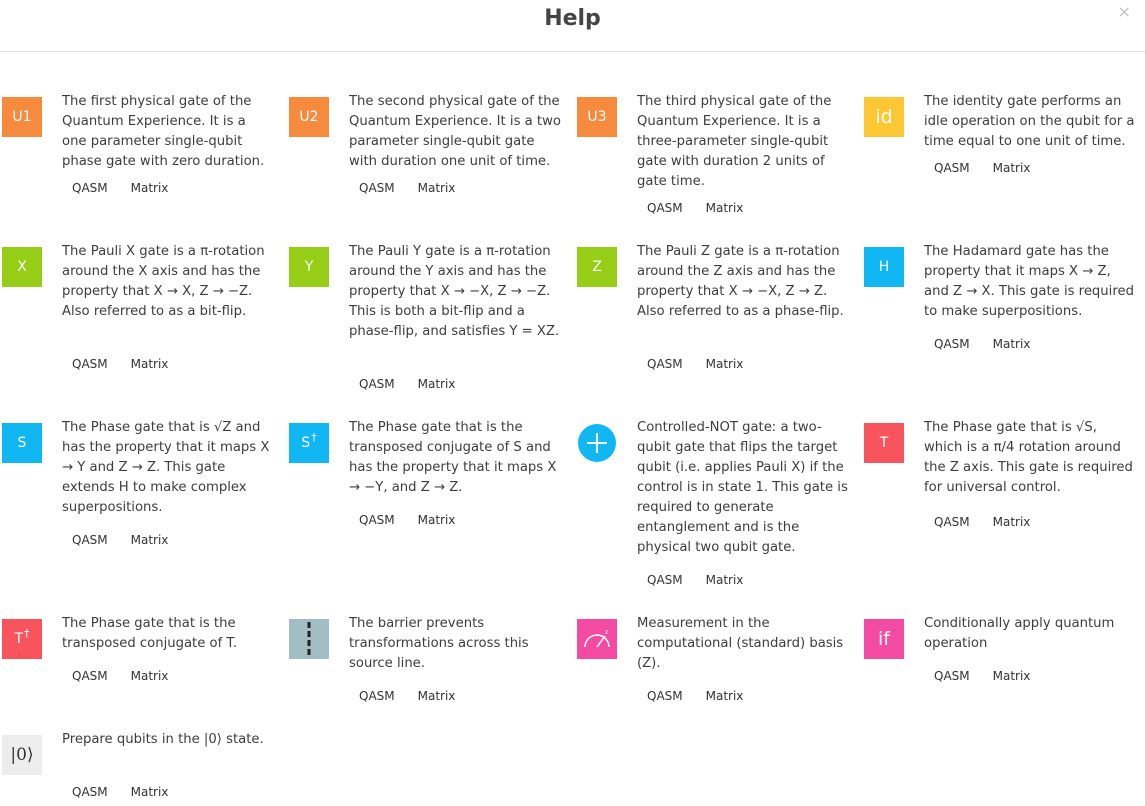 This screenshot has height=806, width=1145. I want to click on close-icon: ×, so click(1124, 11).